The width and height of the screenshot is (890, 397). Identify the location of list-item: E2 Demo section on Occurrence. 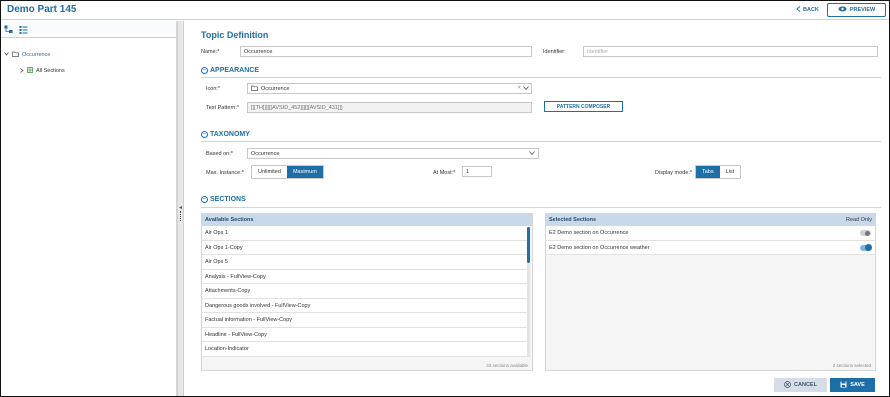
(710, 233).